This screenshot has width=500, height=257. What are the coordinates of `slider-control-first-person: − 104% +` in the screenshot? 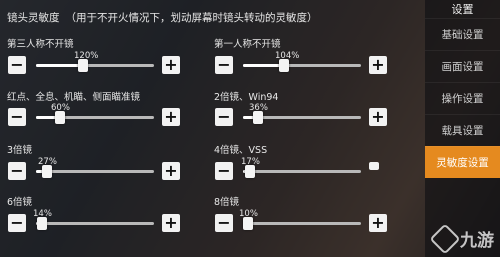 It's located at (302, 64).